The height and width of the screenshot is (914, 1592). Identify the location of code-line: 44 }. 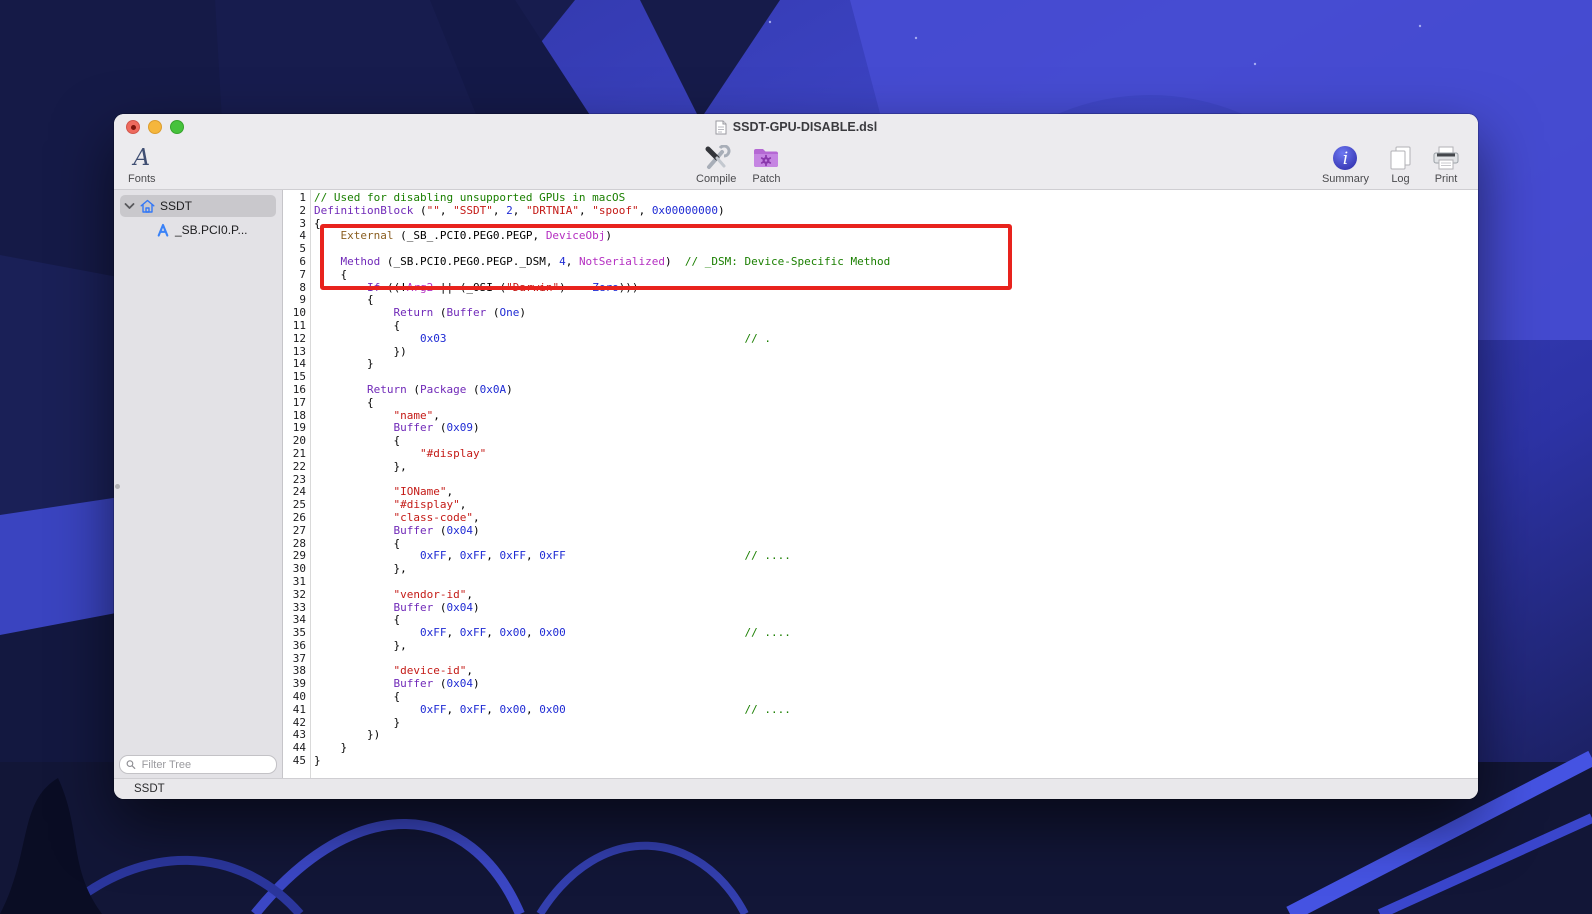
(880, 748).